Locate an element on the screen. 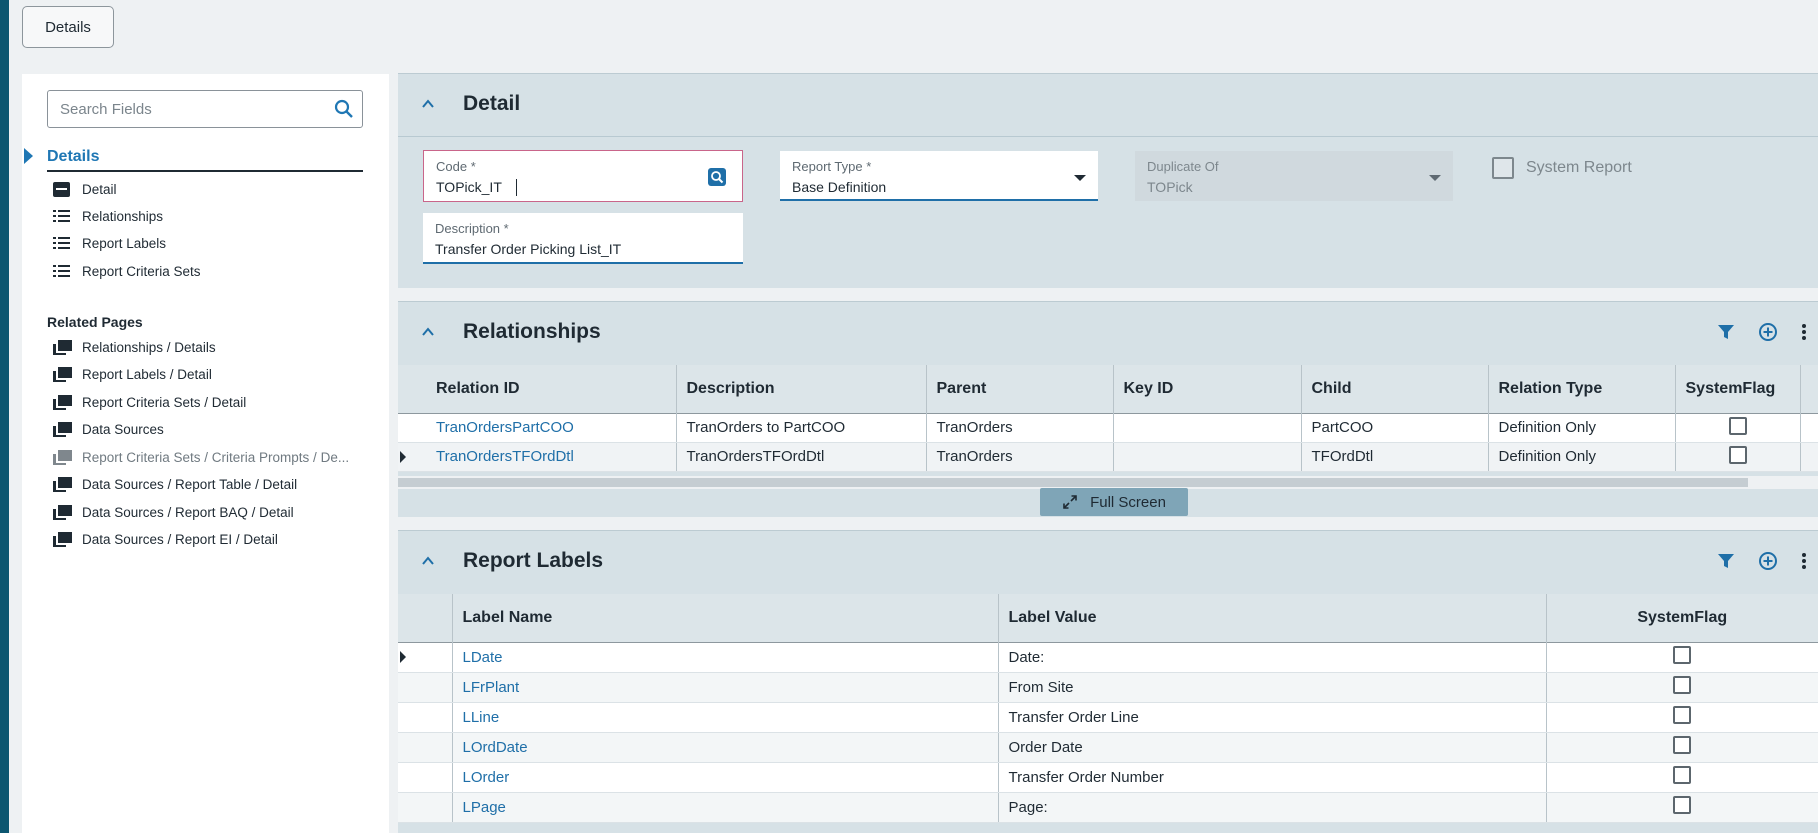 The height and width of the screenshot is (833, 1818). search-icon is located at coordinates (344, 109).